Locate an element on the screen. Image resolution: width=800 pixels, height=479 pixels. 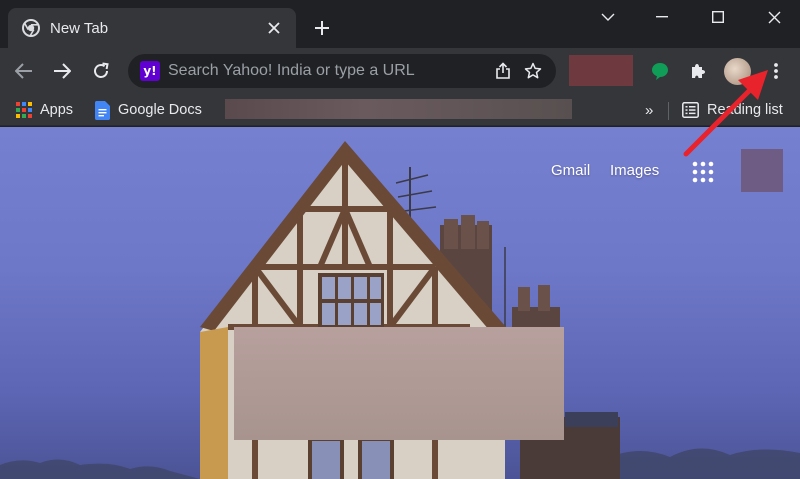
toolbar: y! is located at coordinates (400, 71).